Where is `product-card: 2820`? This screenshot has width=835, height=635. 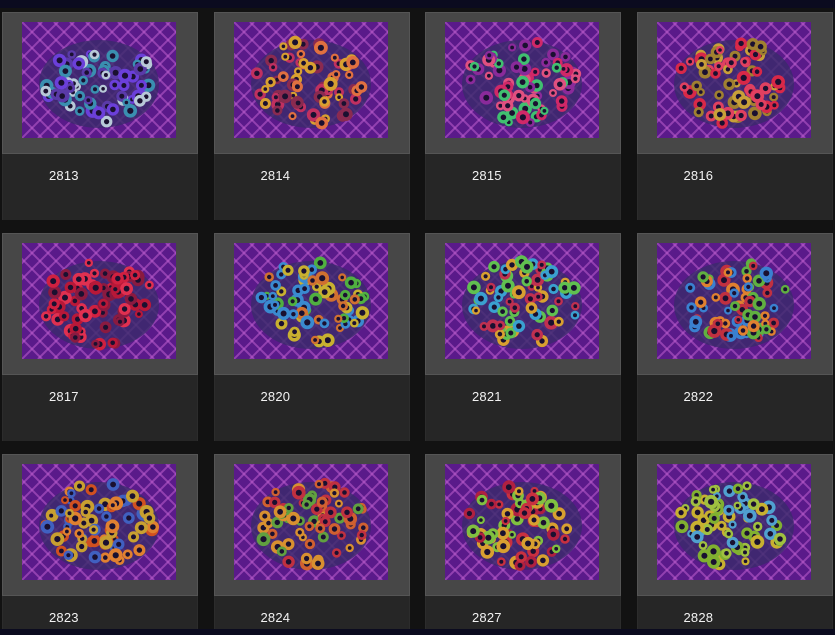 product-card: 2820 is located at coordinates (311, 337).